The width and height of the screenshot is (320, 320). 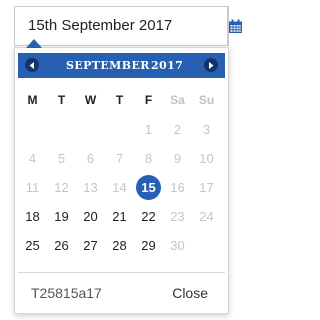 I want to click on day-cell: 3, so click(x=206, y=129).